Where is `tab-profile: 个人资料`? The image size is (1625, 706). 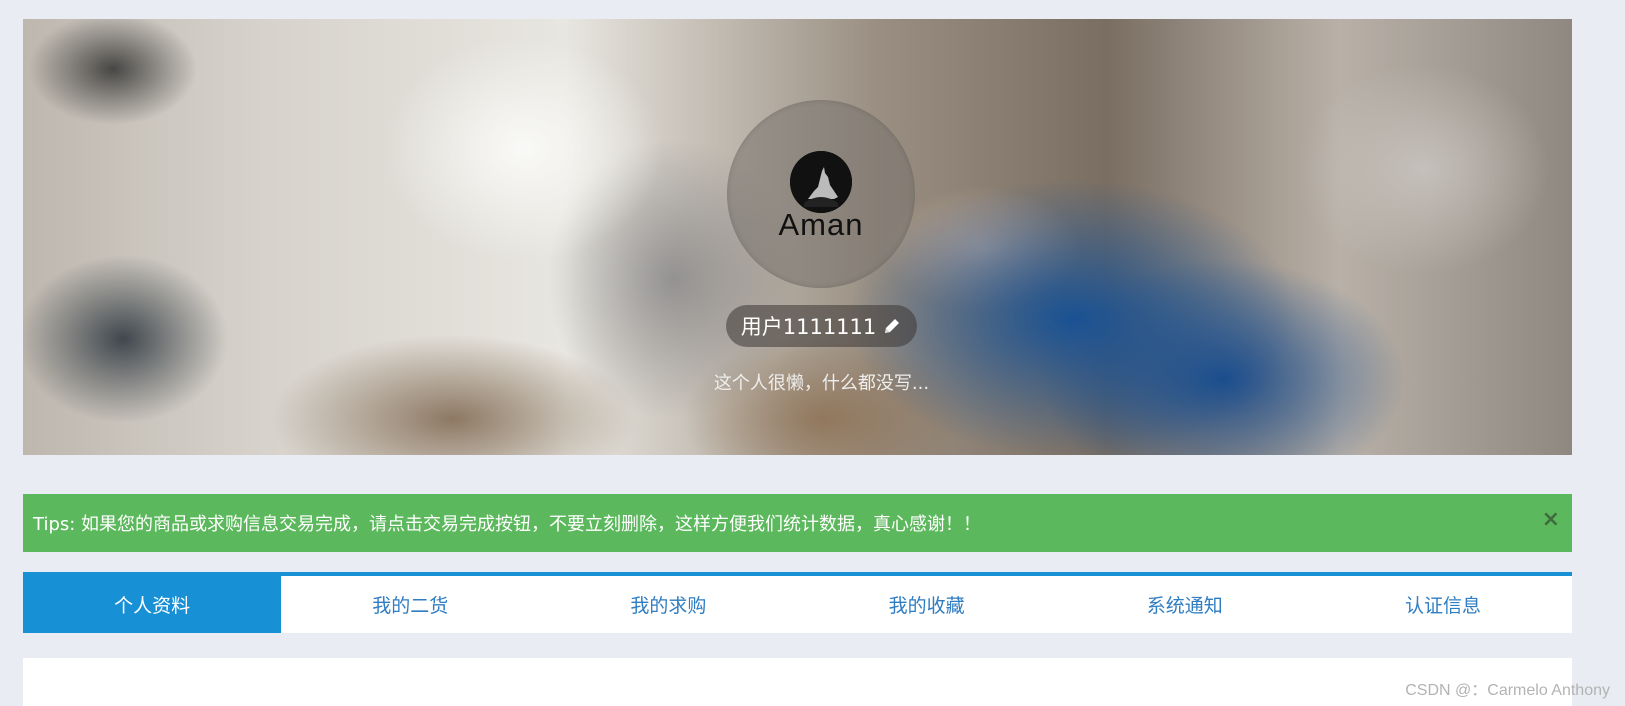 tab-profile: 个人资料 is located at coordinates (152, 604).